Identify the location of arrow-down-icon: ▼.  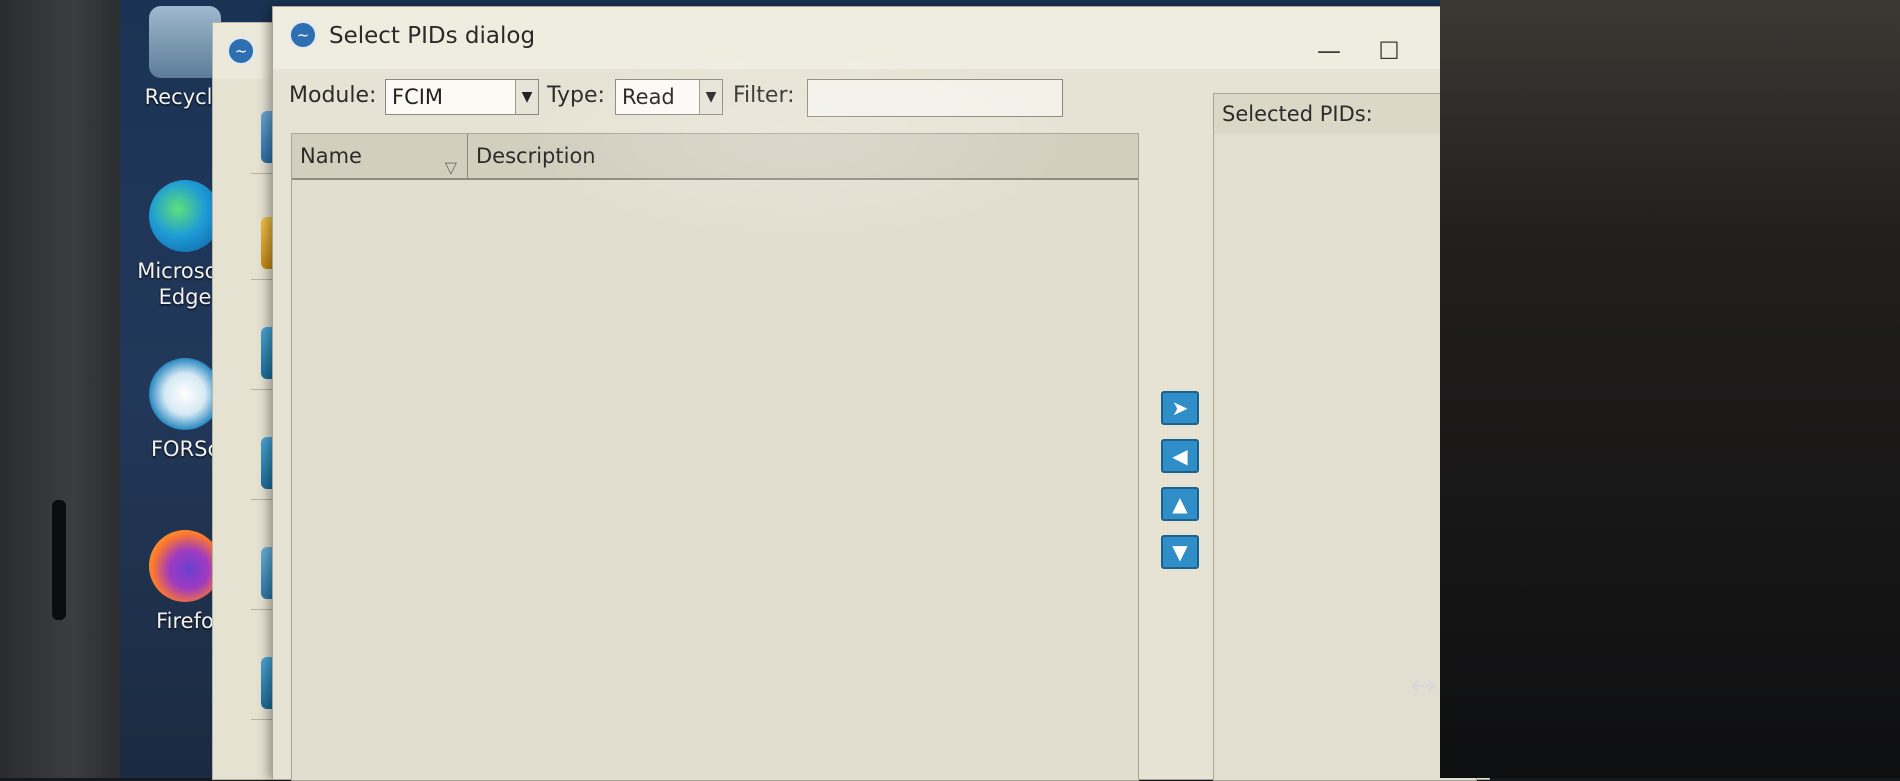
(1180, 552).